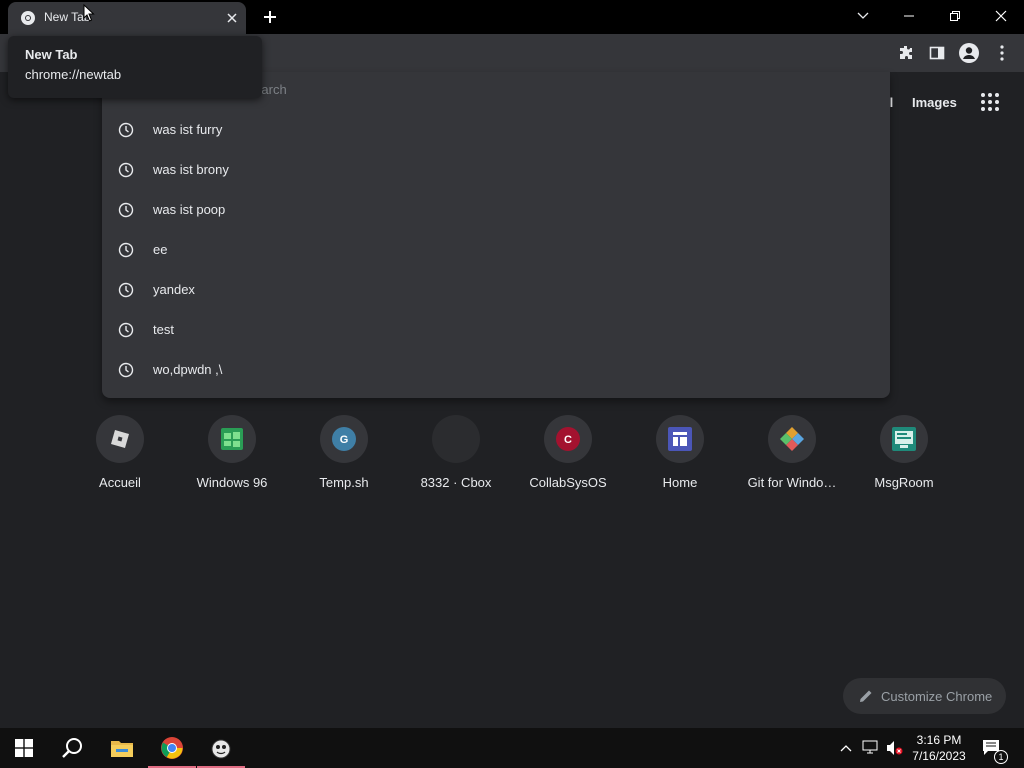  I want to click on images-link: Images, so click(934, 102).